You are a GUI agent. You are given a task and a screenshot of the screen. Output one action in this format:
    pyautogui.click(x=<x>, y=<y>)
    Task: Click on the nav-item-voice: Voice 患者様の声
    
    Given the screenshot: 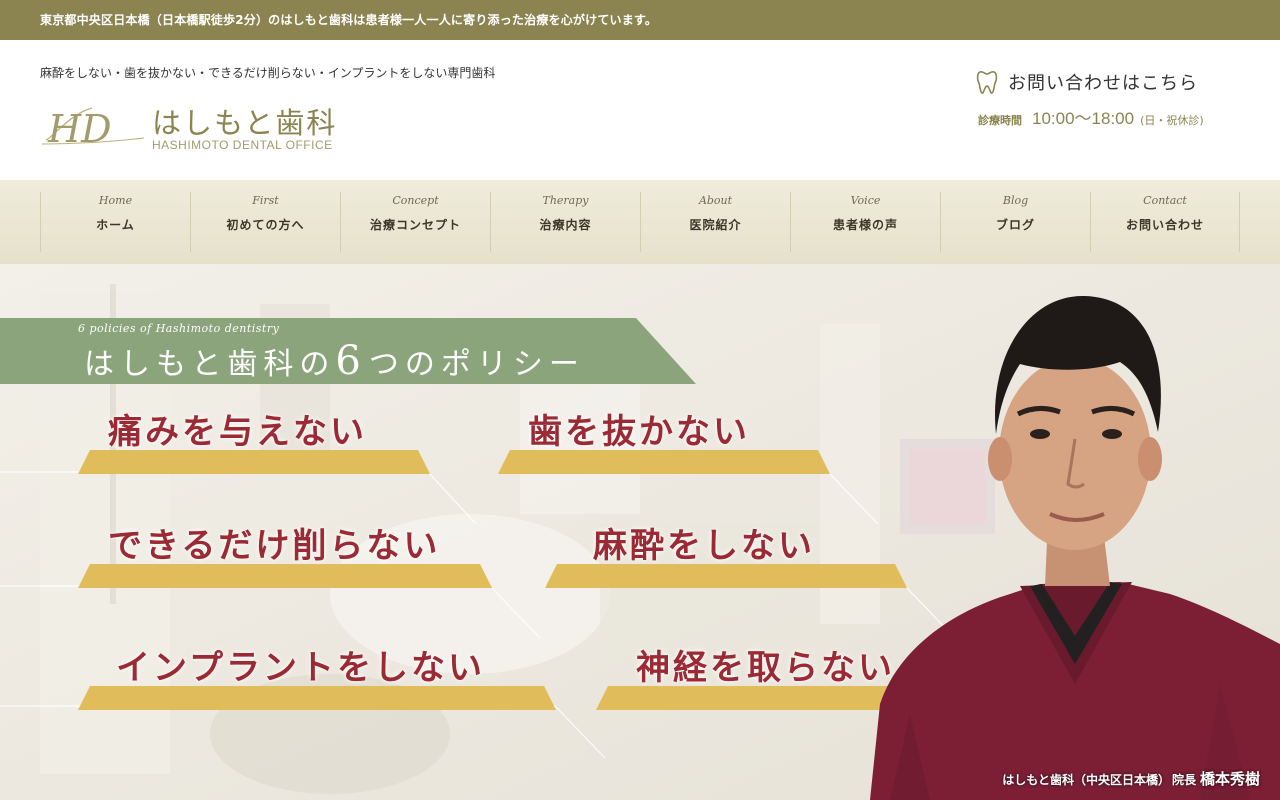 What is the action you would take?
    pyautogui.click(x=865, y=222)
    